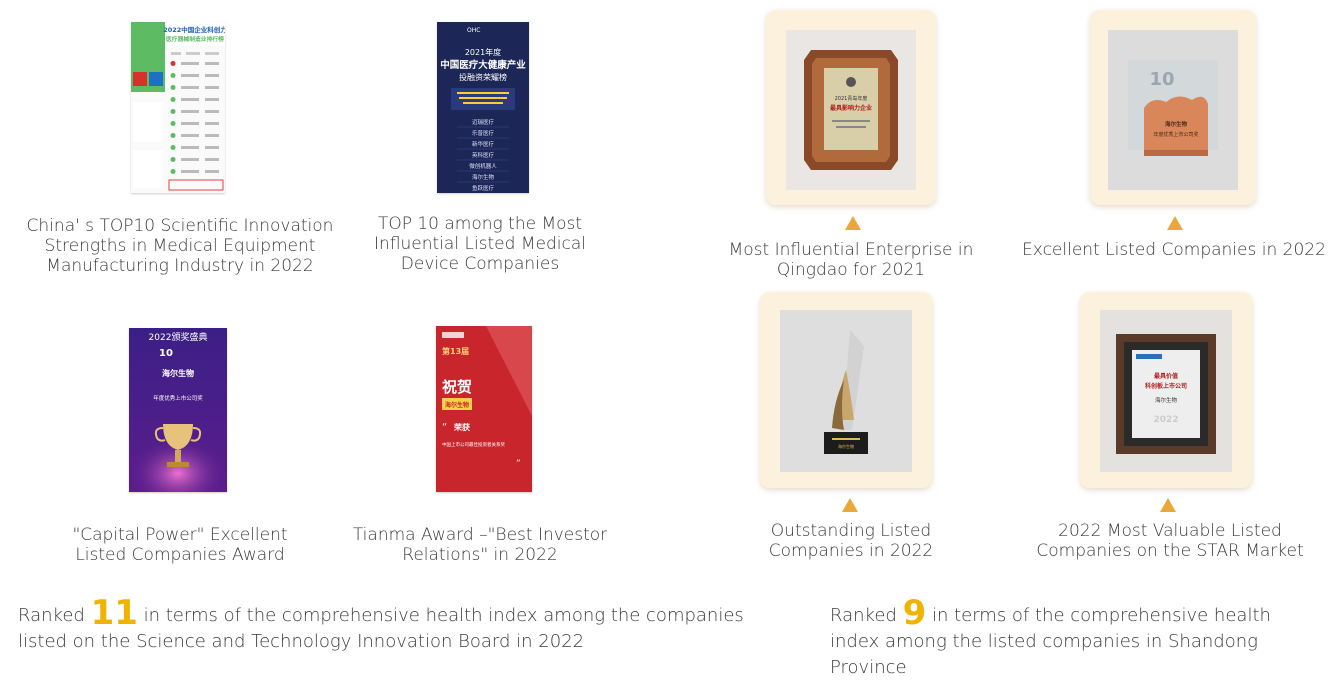 The height and width of the screenshot is (681, 1341). Describe the element at coordinates (455, 351) in the screenshot. I see `svg-text: 第13届` at that location.